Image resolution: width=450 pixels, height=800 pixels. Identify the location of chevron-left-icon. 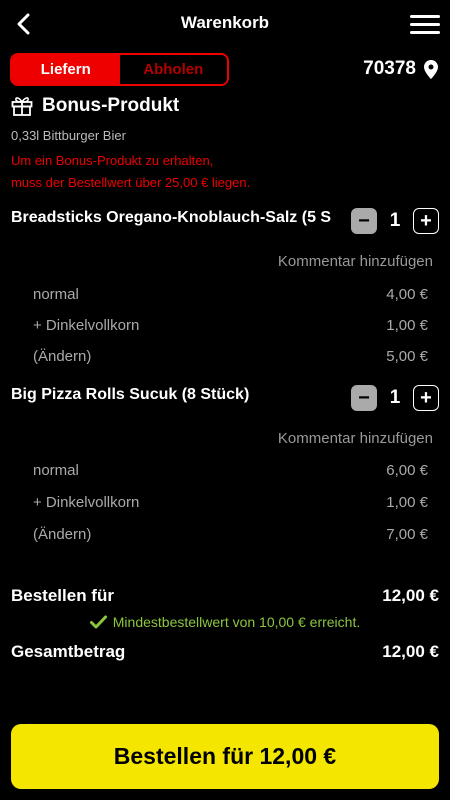
(23, 24).